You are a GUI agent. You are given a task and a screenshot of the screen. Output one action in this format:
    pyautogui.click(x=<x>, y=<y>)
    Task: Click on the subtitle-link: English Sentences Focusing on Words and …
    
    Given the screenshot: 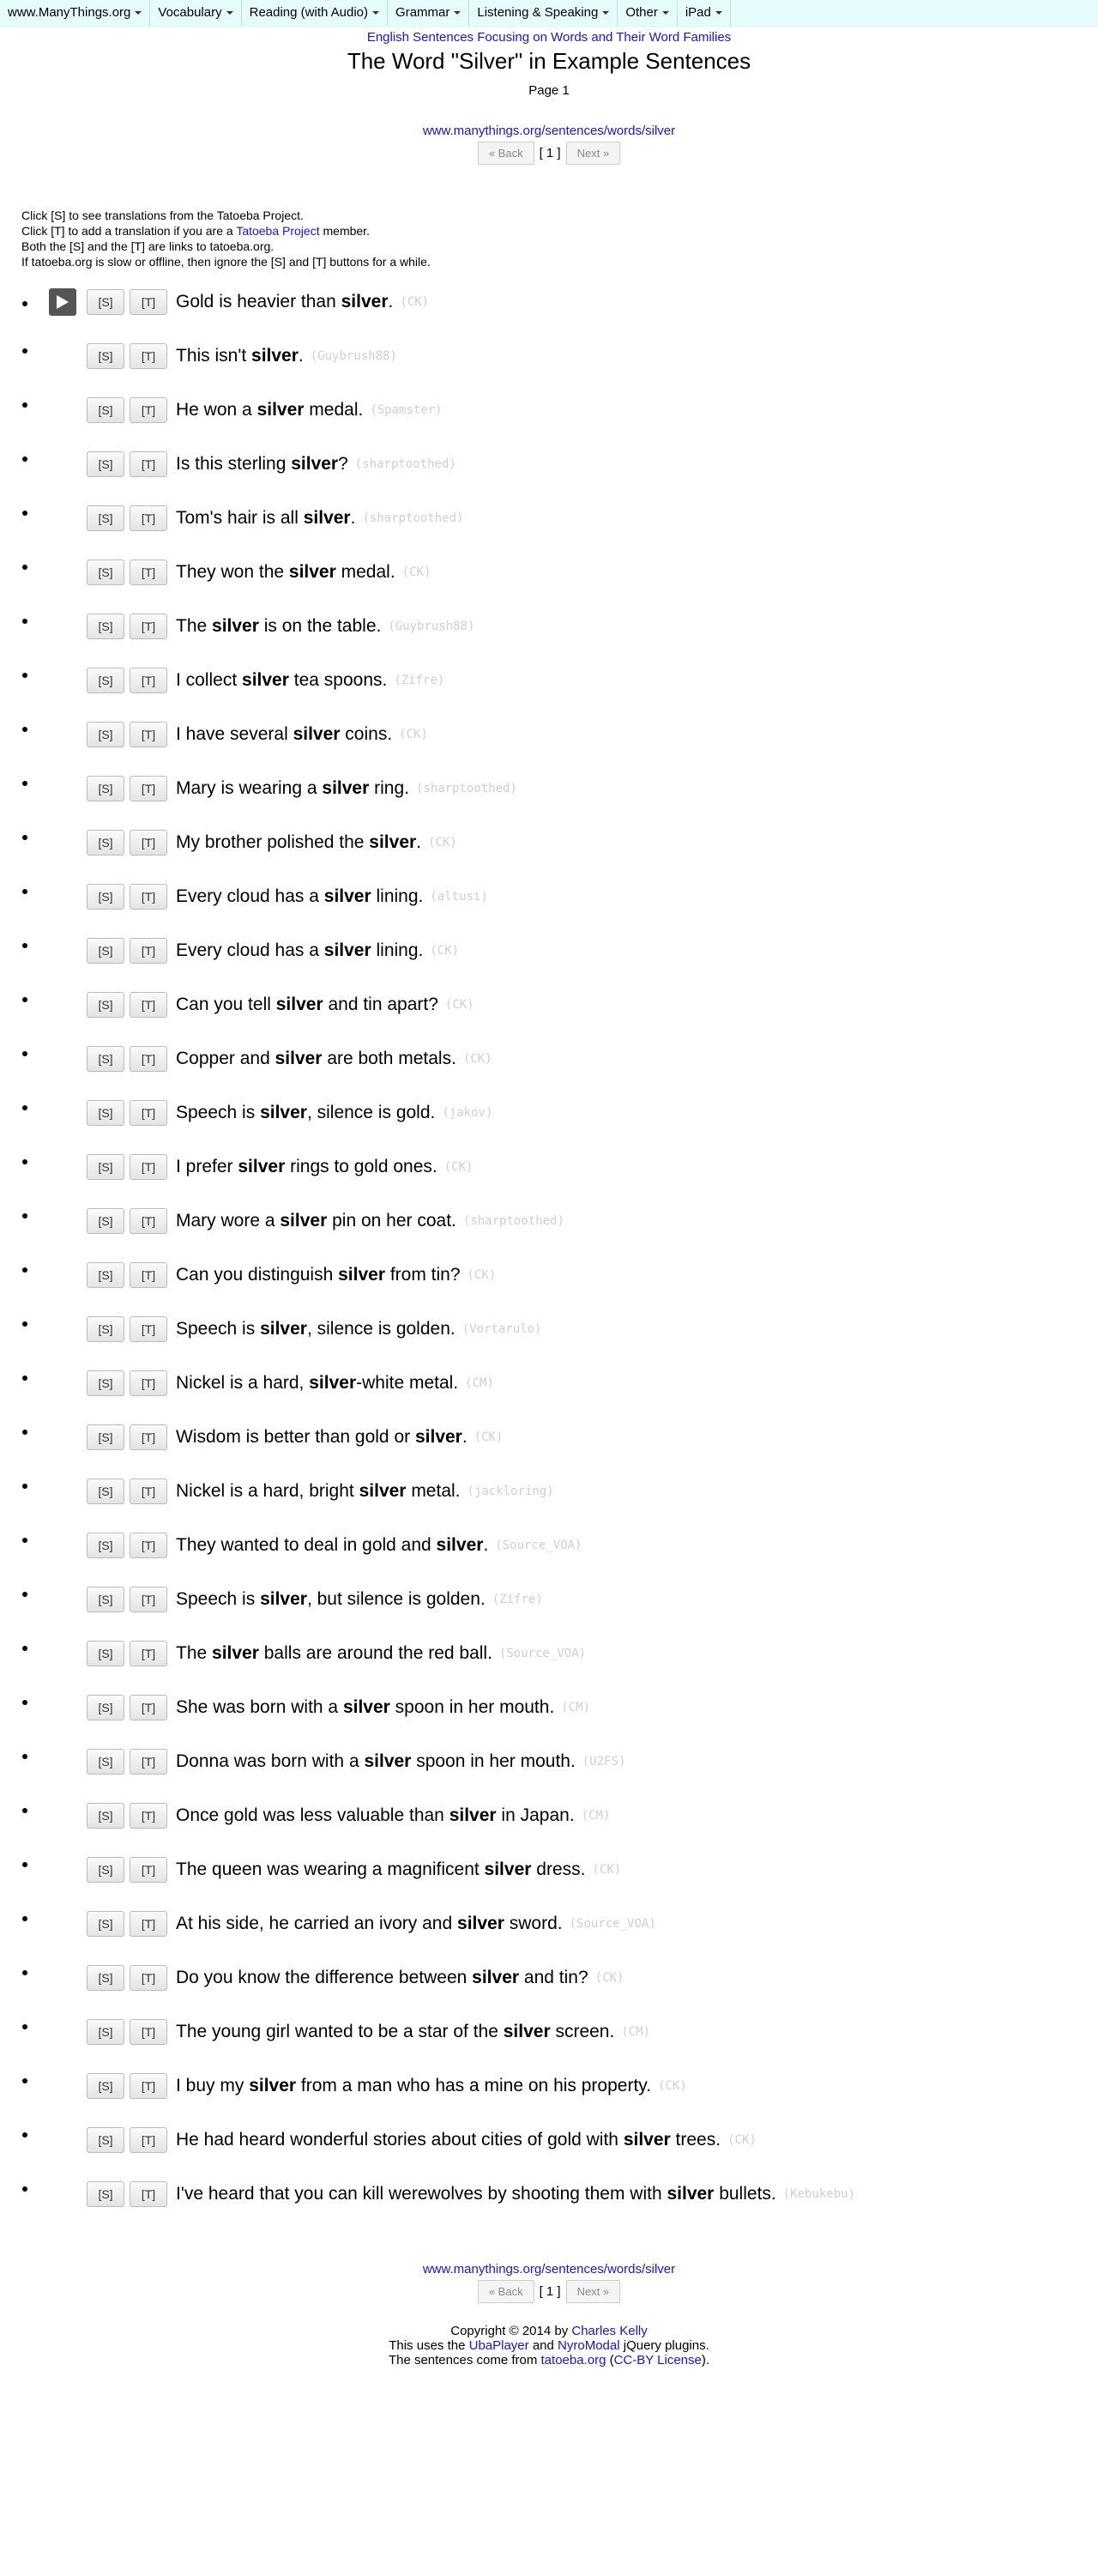 What is the action you would take?
    pyautogui.click(x=549, y=37)
    